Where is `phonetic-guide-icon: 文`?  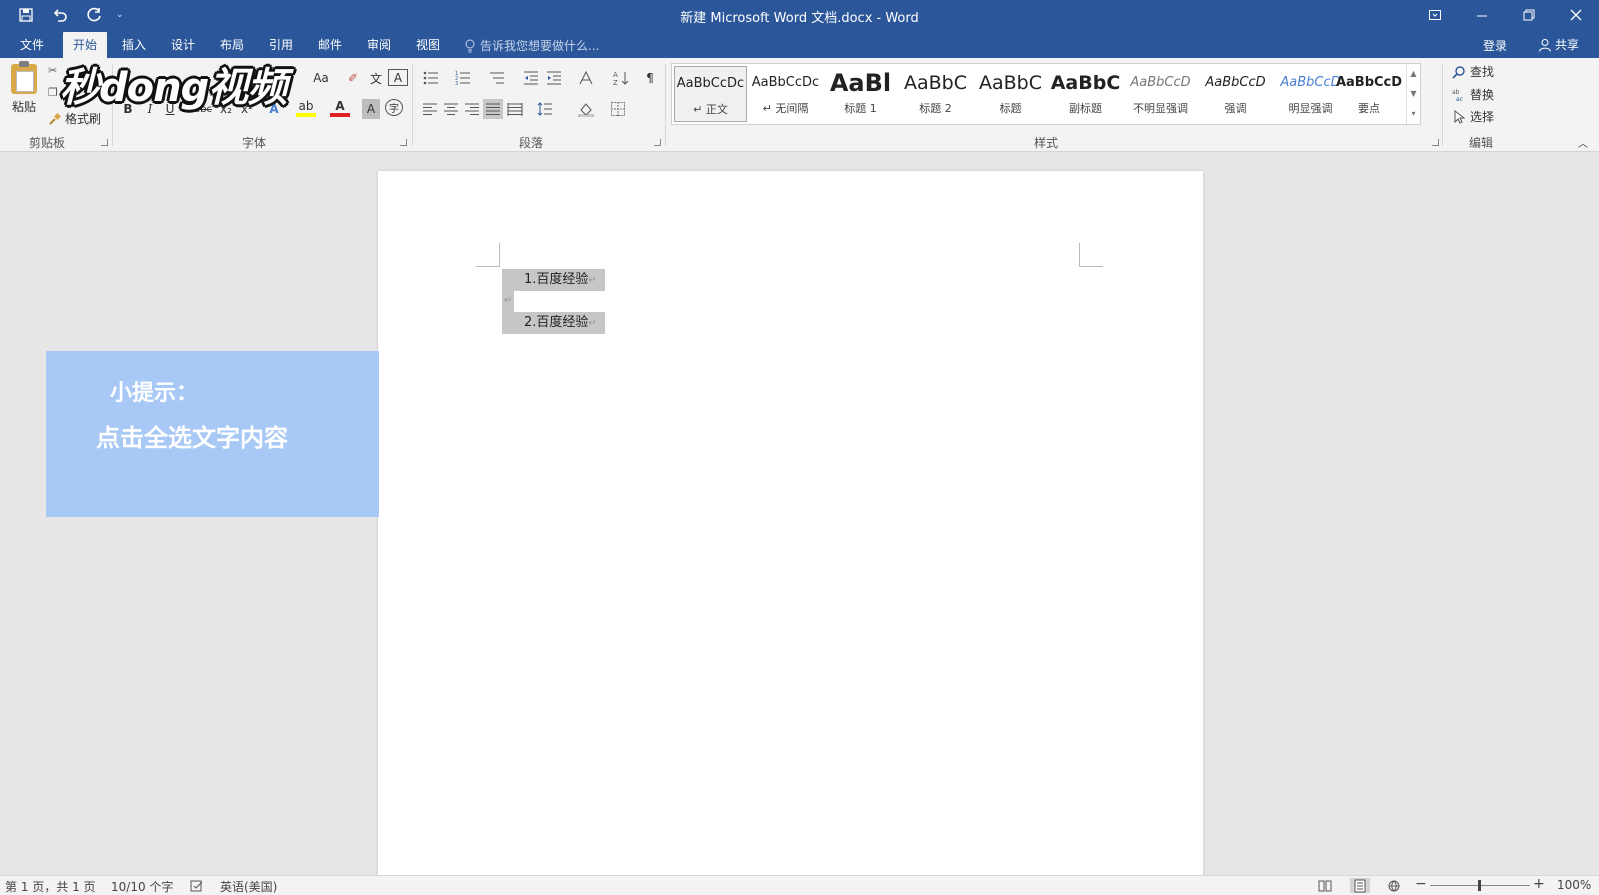 phonetic-guide-icon: 文 is located at coordinates (376, 78).